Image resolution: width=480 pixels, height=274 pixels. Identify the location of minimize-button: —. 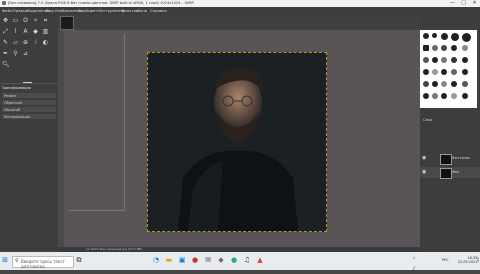
(452, 3).